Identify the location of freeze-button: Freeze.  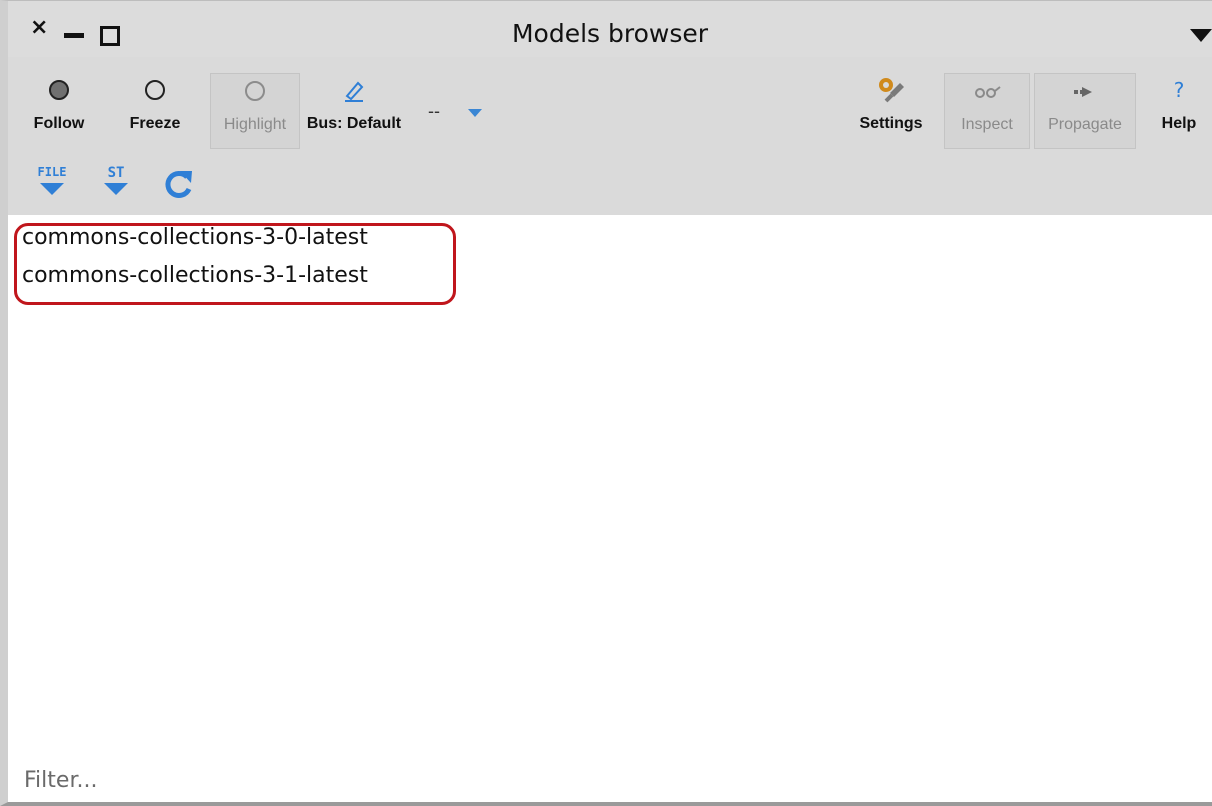
(155, 111).